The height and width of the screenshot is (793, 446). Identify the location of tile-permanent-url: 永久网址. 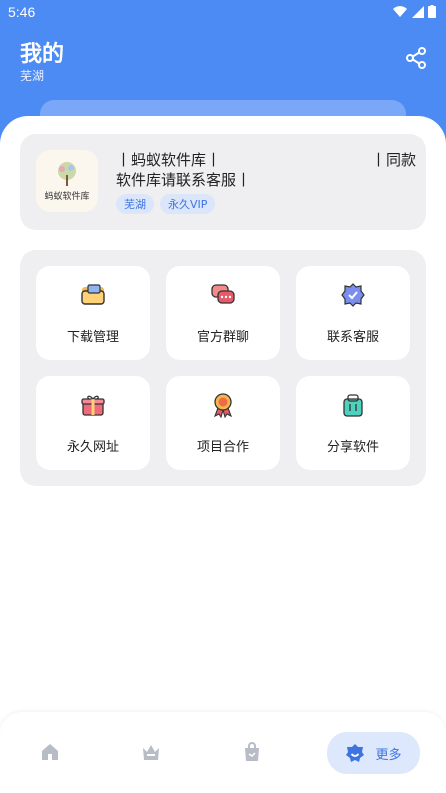
(93, 423).